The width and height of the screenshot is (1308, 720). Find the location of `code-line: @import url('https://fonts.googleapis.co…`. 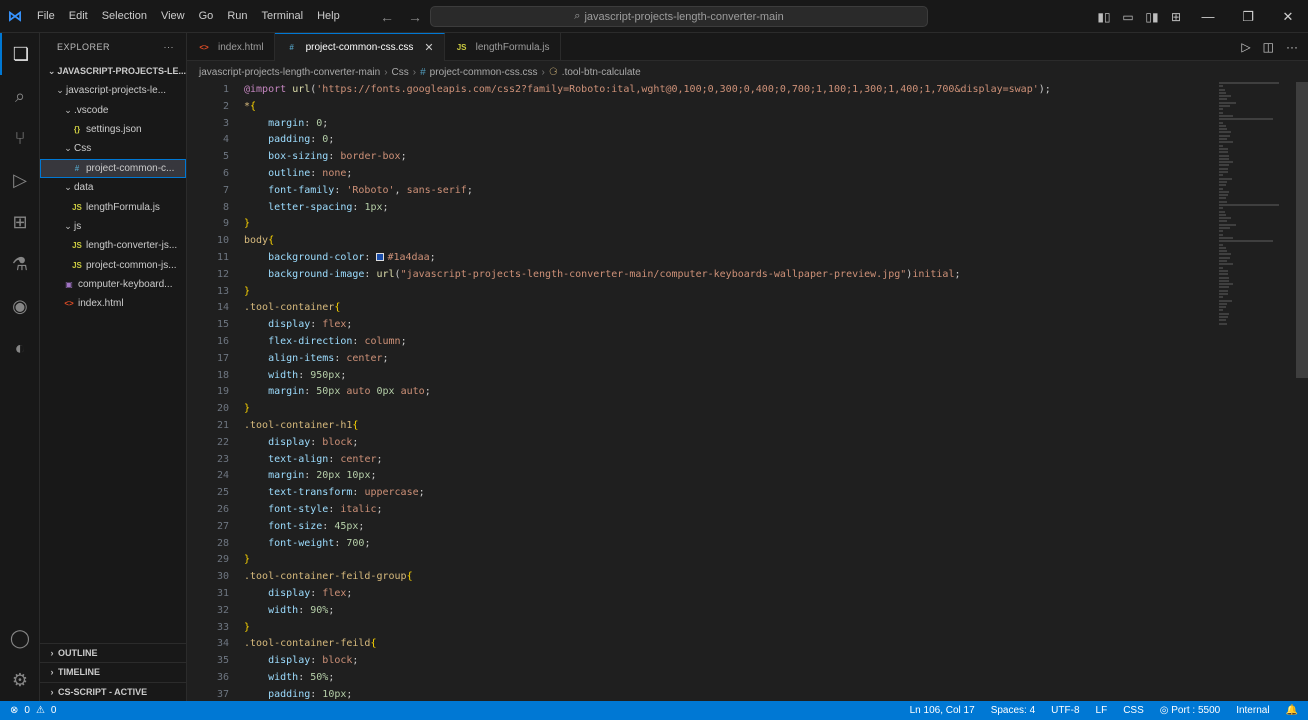

code-line: @import url('https://fonts.googleapis.co… is located at coordinates (744, 90).